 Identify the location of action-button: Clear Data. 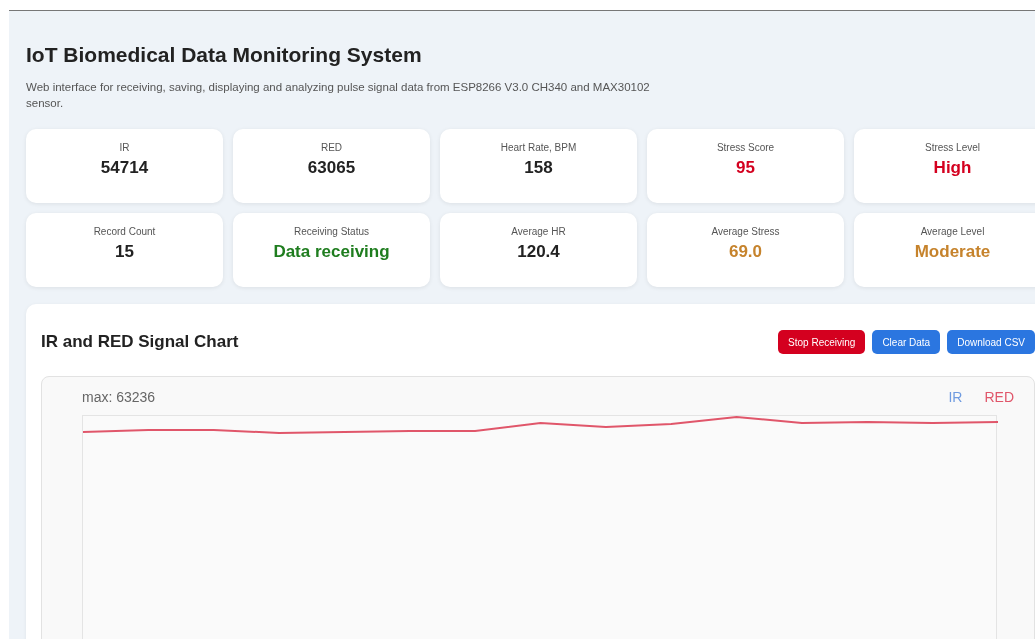
(906, 342).